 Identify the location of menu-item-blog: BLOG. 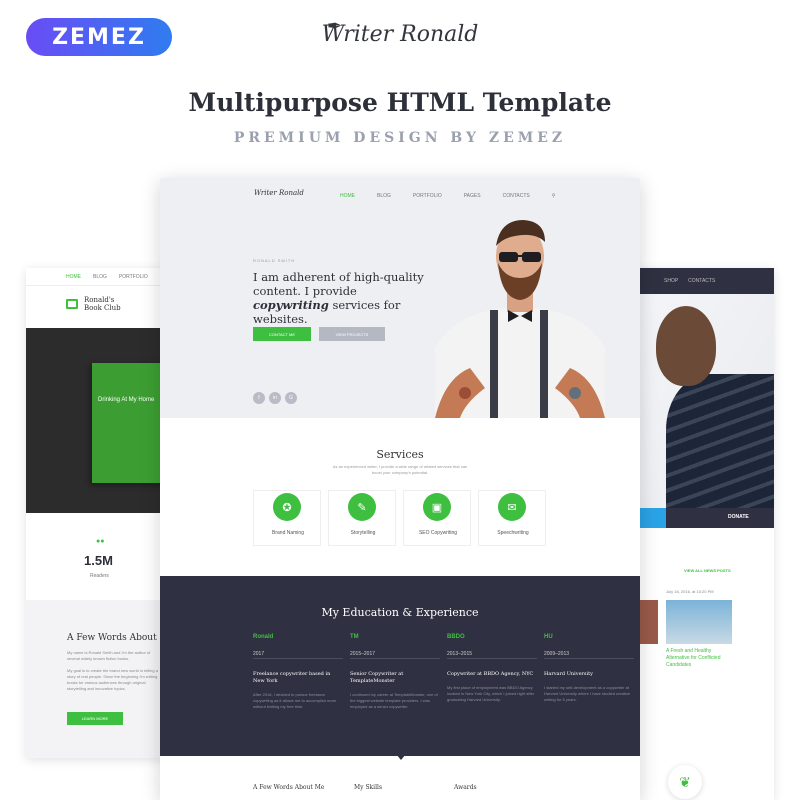
(384, 196).